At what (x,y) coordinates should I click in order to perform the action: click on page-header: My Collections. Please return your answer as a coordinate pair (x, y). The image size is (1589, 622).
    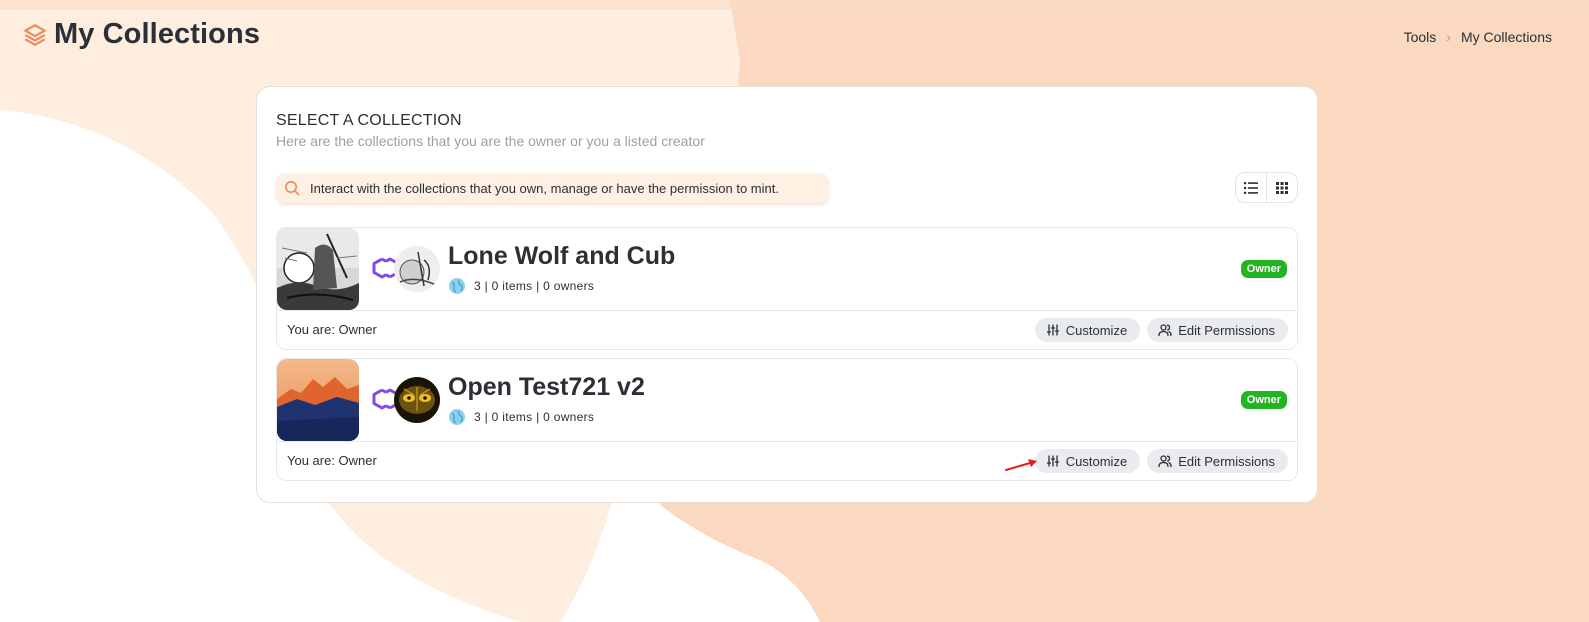
    Looking at the image, I should click on (141, 34).